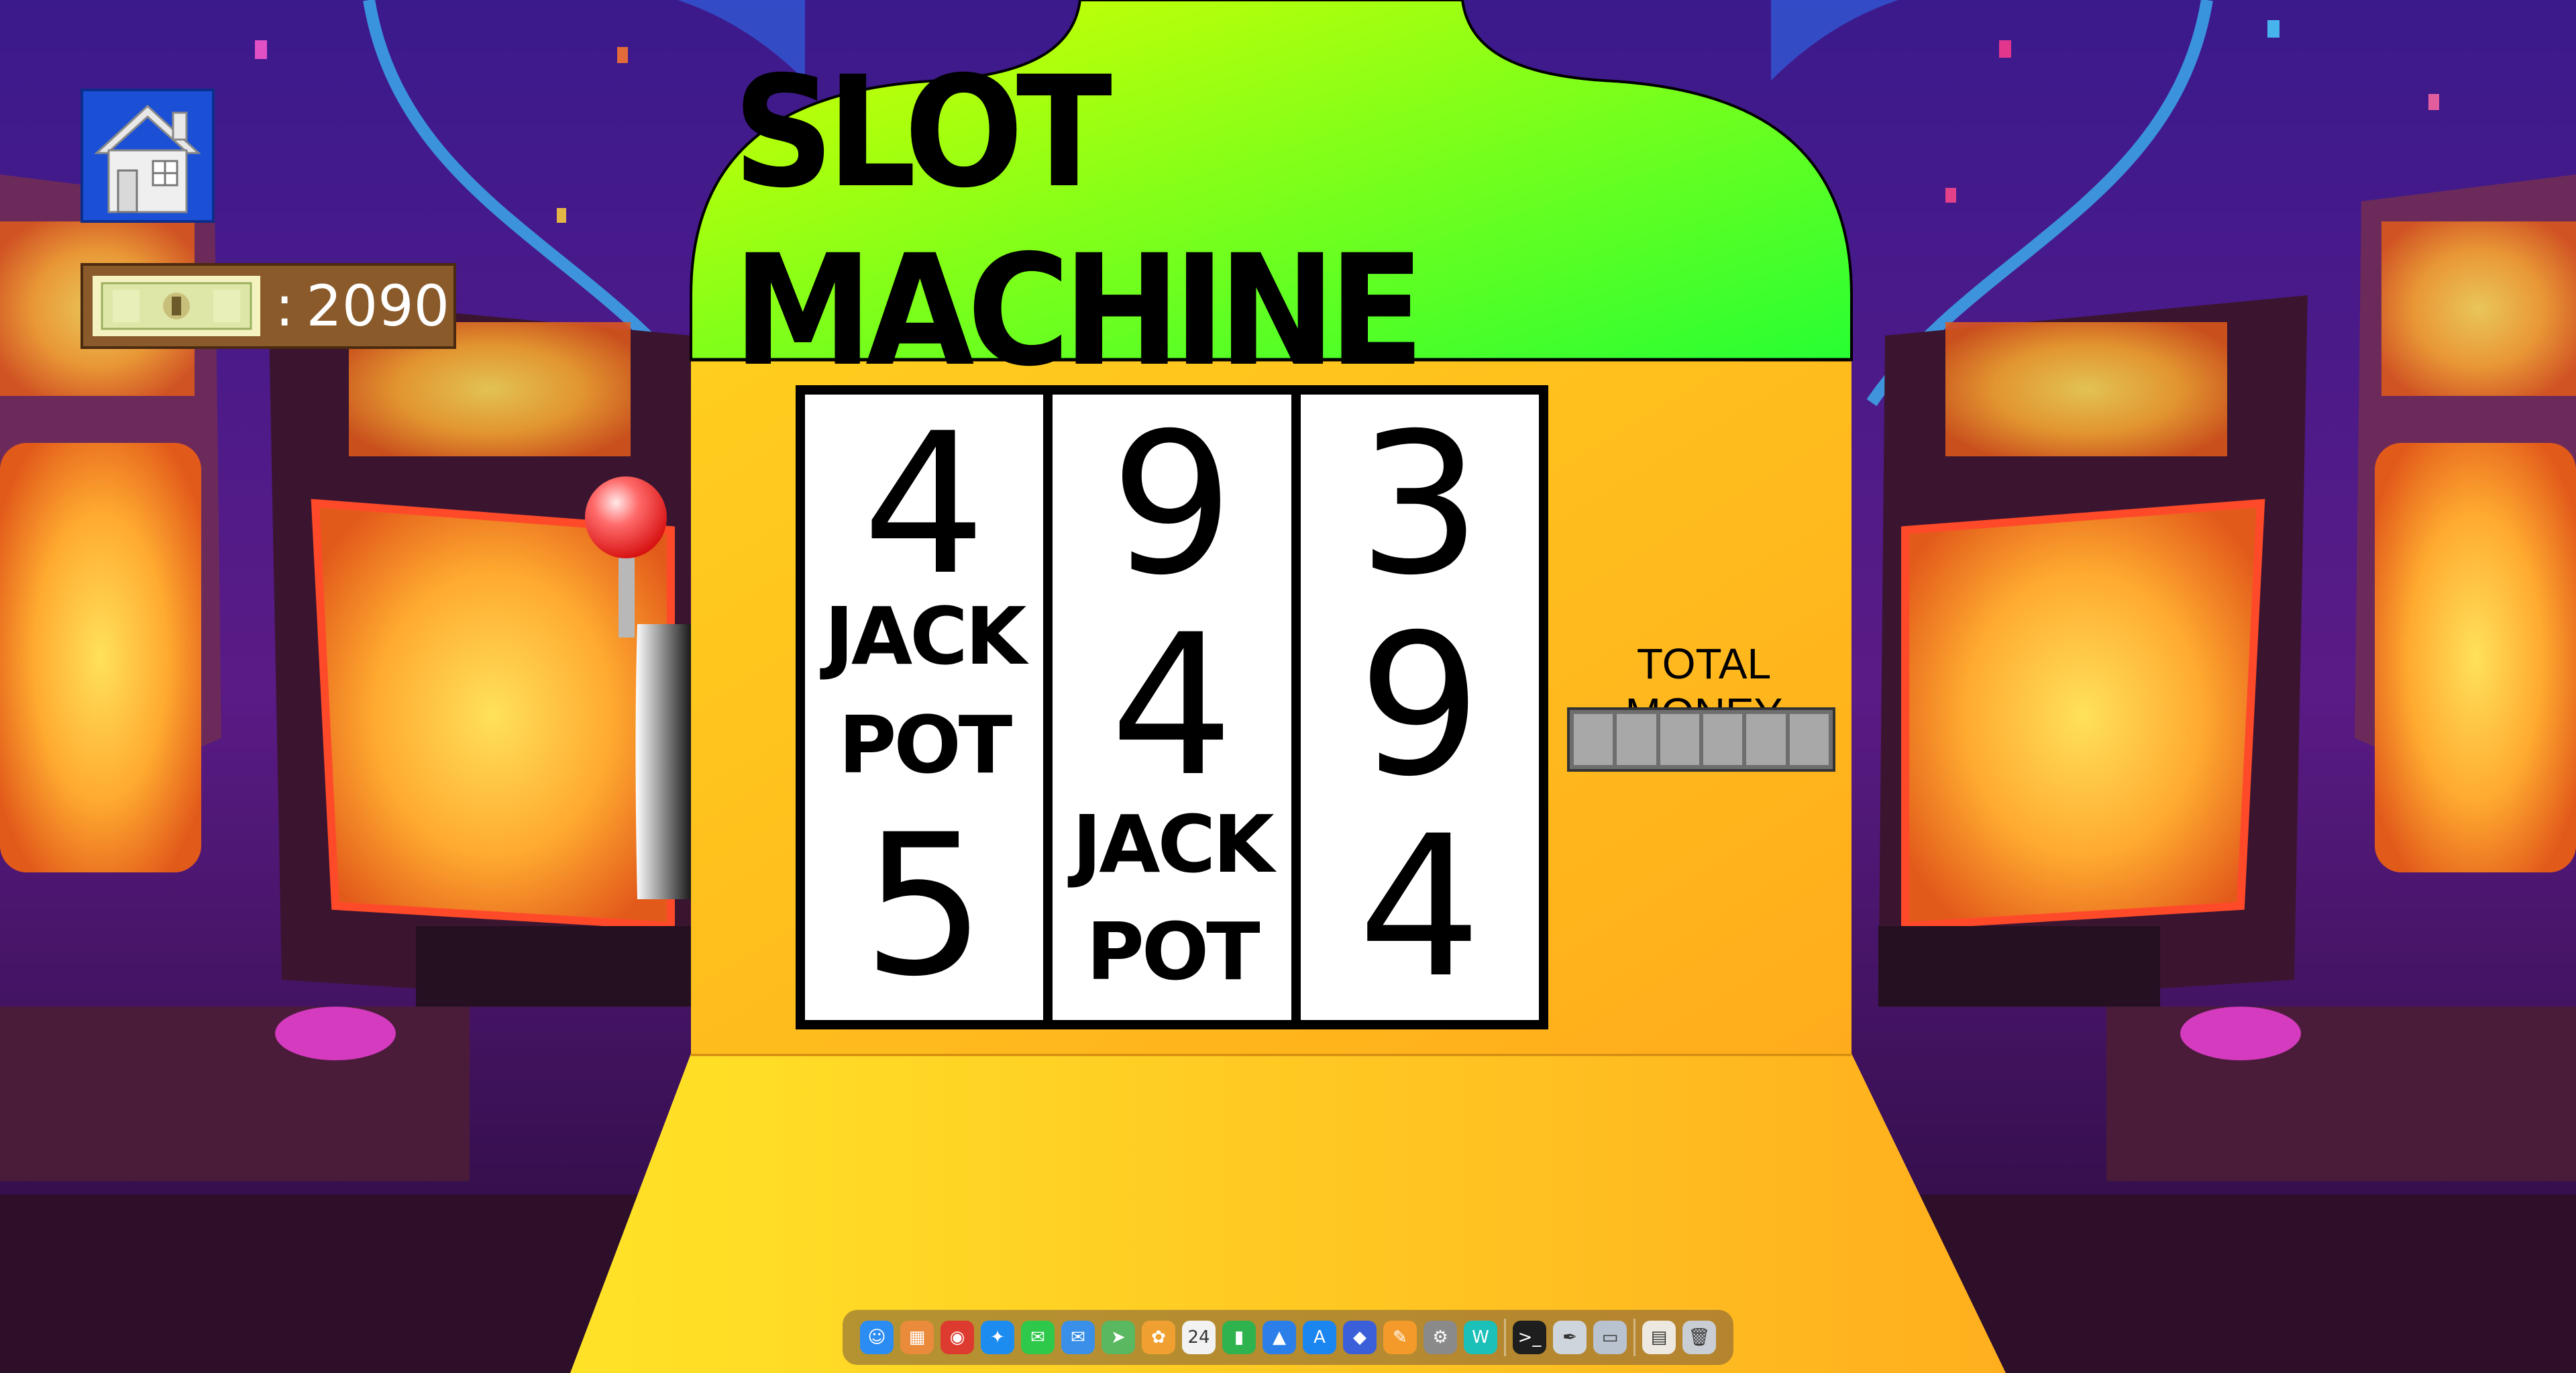 The image size is (2576, 1373). I want to click on mail-icon: ✉, so click(1078, 1337).